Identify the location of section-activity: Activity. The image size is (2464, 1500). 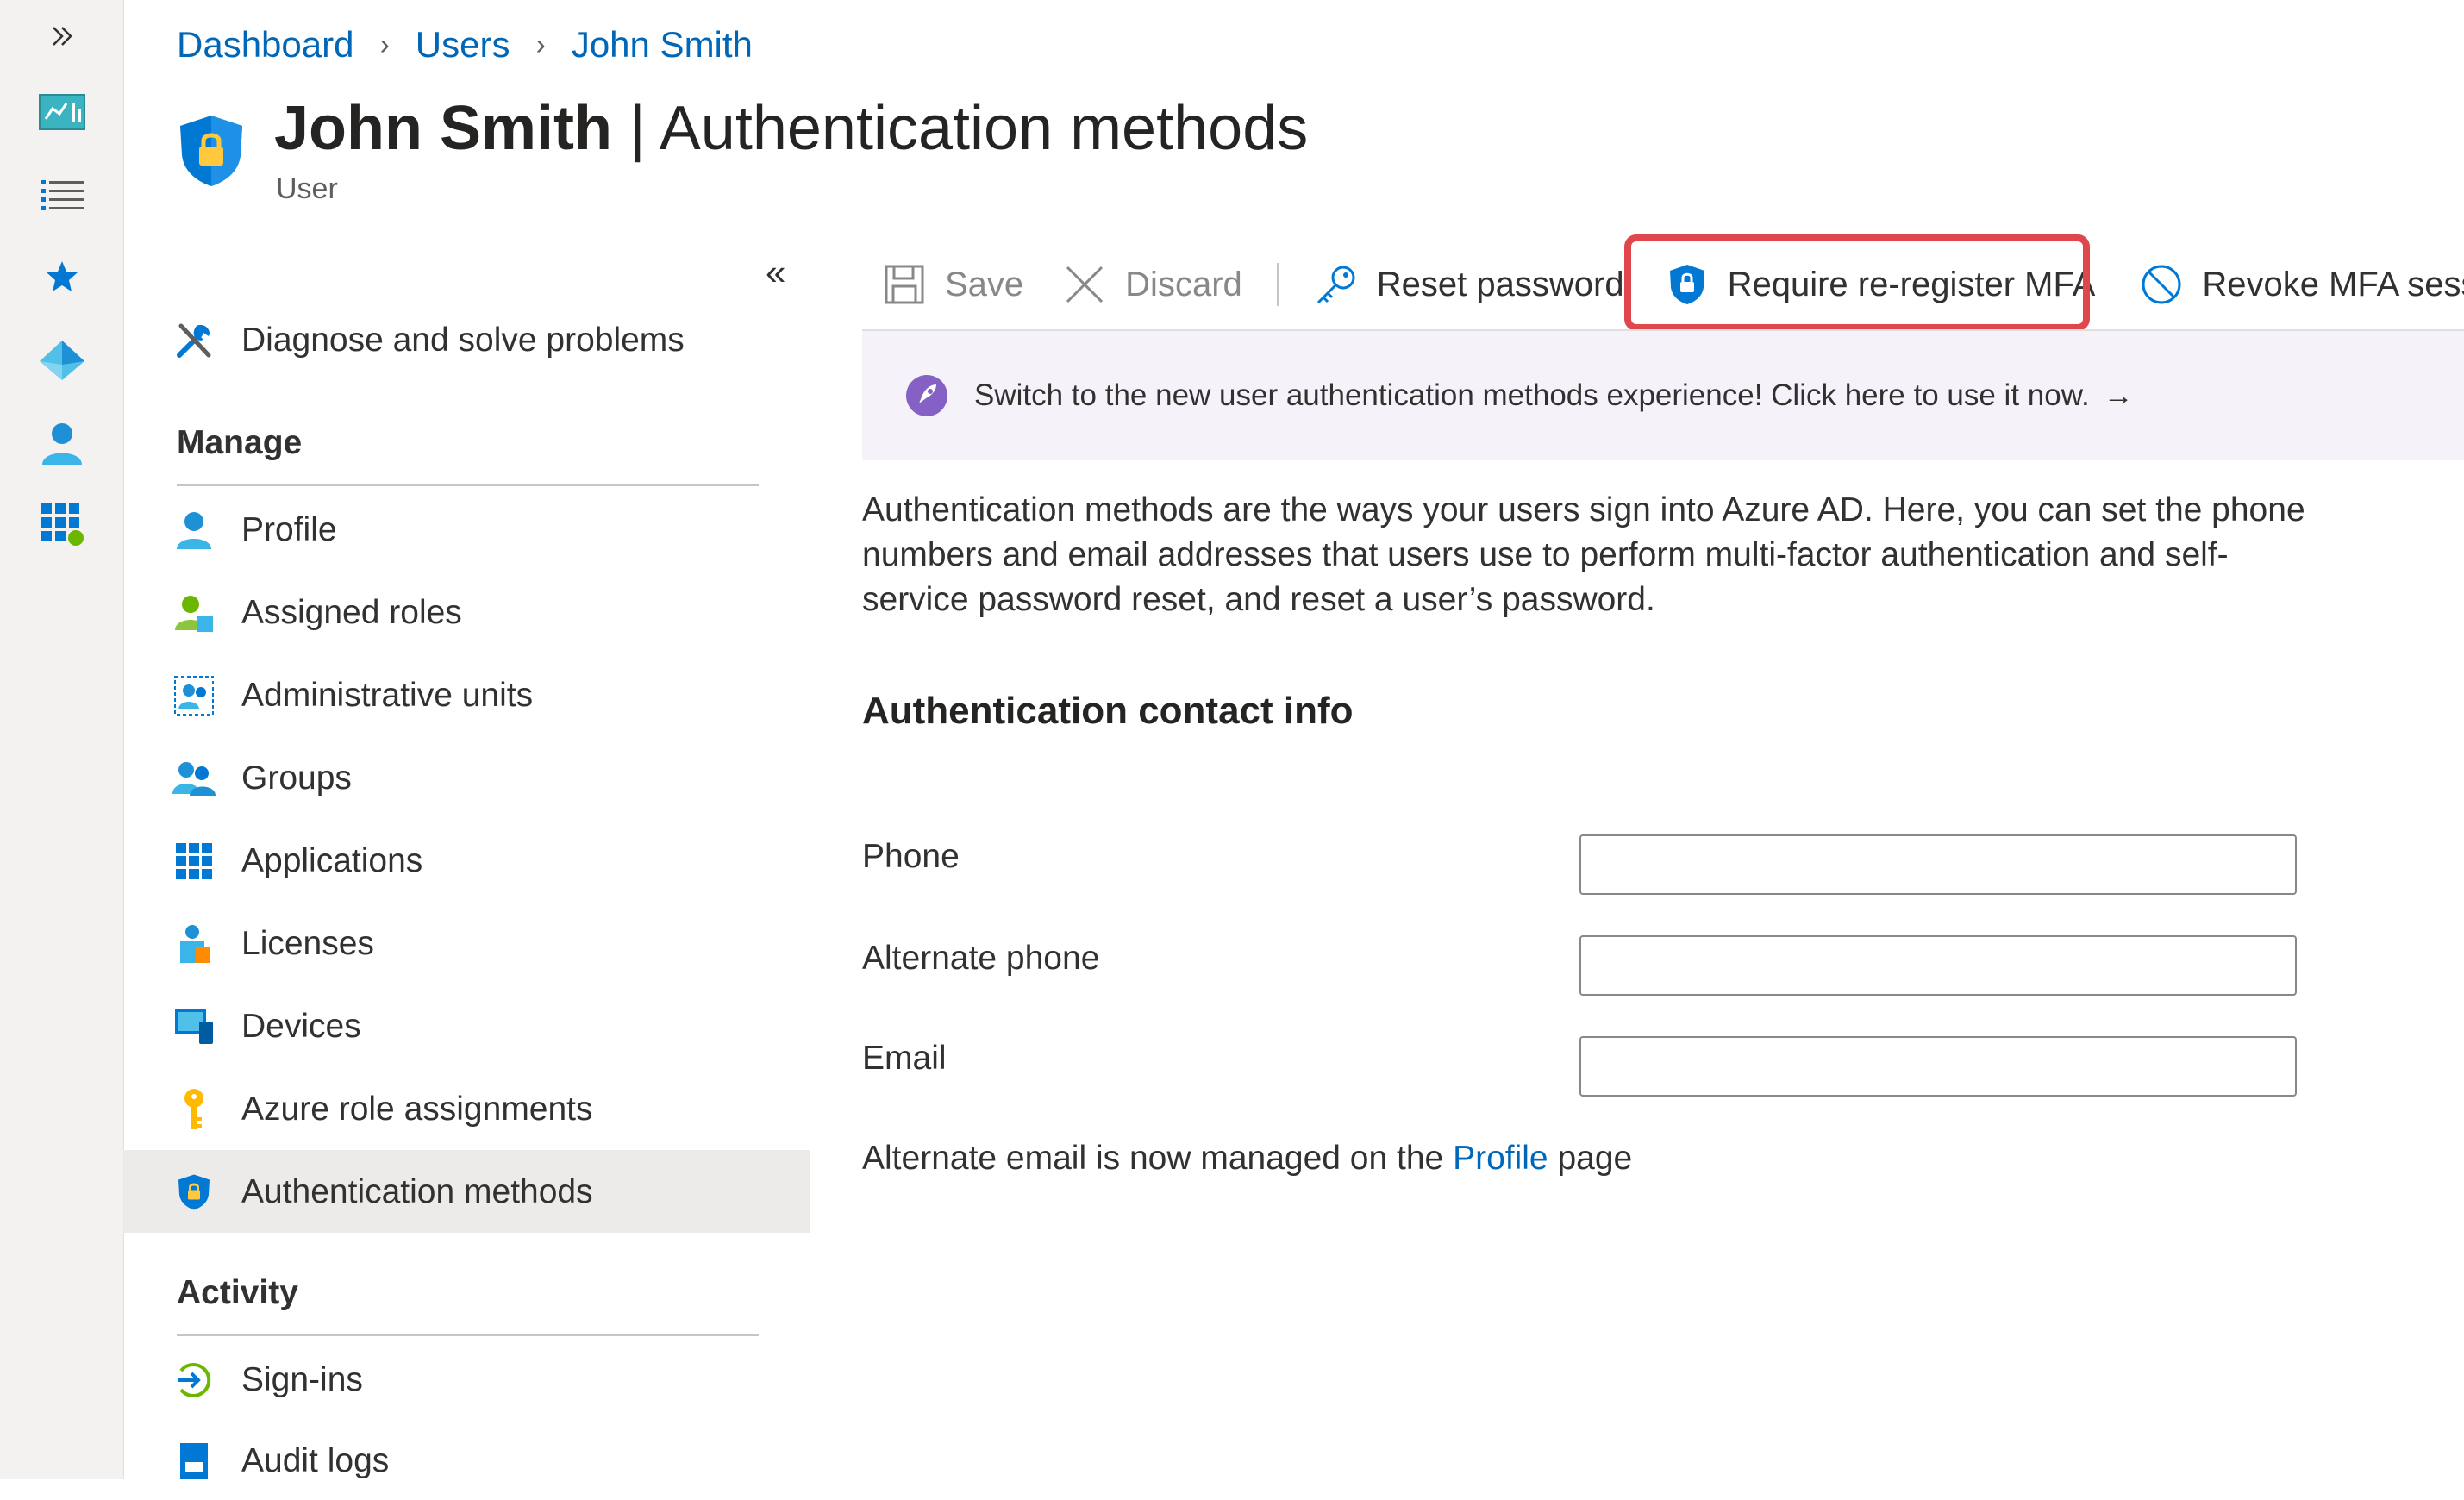
(237, 1292).